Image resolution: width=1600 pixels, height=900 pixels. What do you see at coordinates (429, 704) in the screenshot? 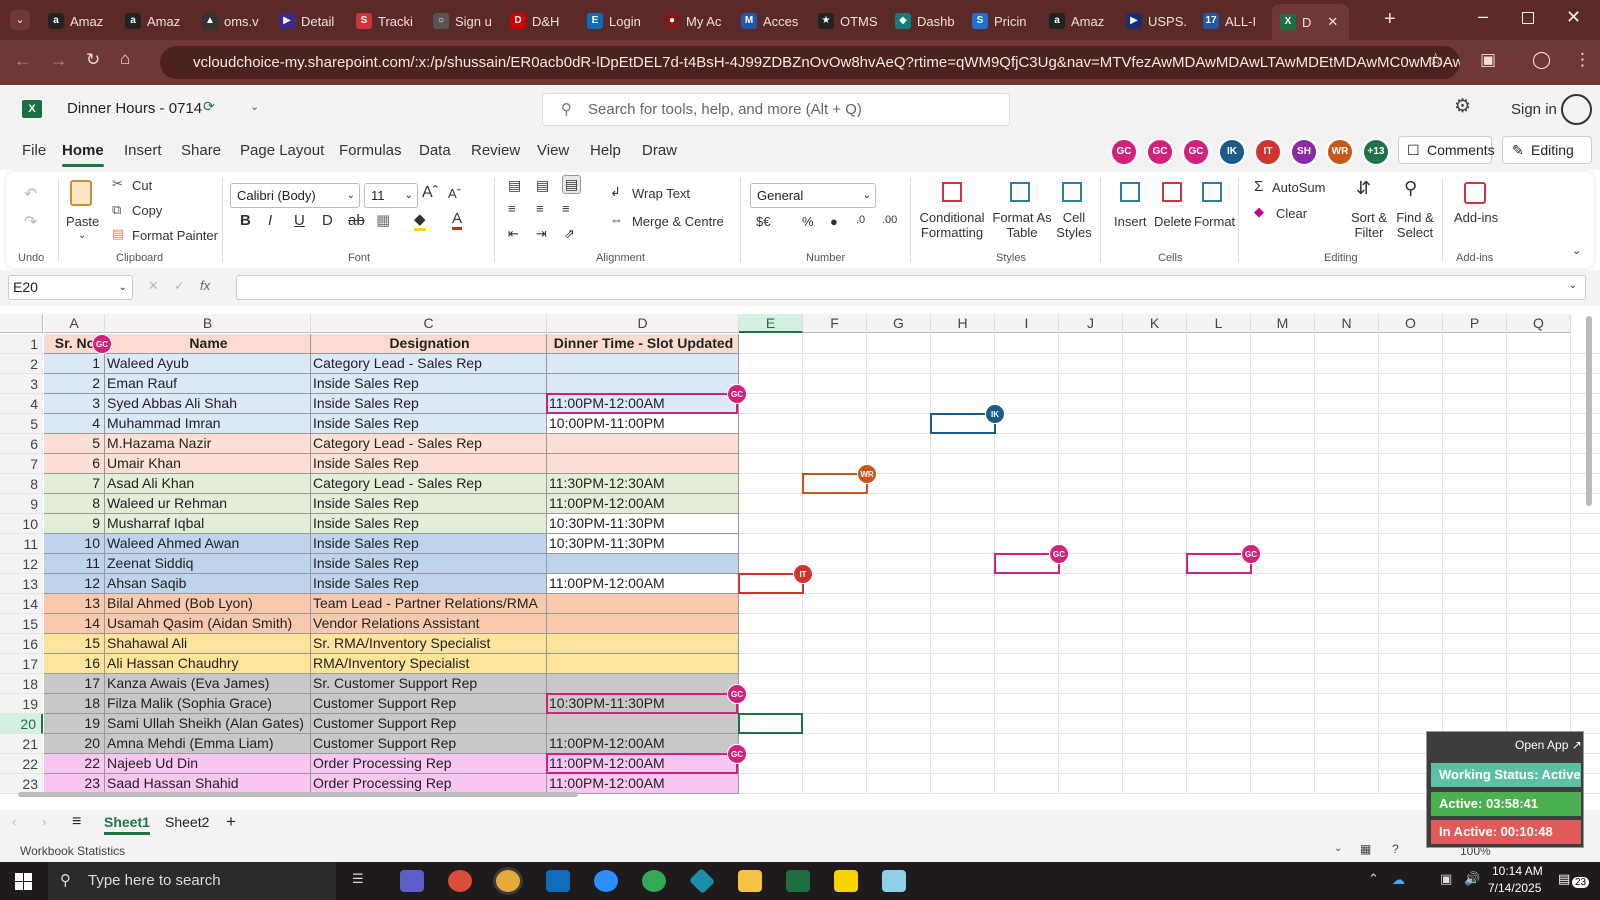
I see `cell-designation: Customer Support Rep` at bounding box center [429, 704].